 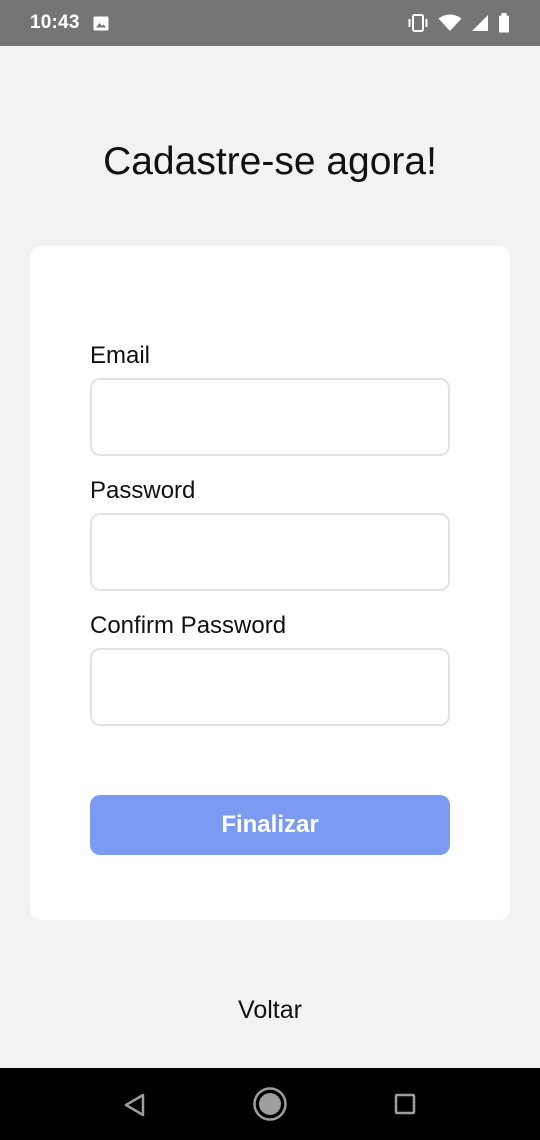 What do you see at coordinates (270, 23) in the screenshot?
I see `status-bar: 10:43` at bounding box center [270, 23].